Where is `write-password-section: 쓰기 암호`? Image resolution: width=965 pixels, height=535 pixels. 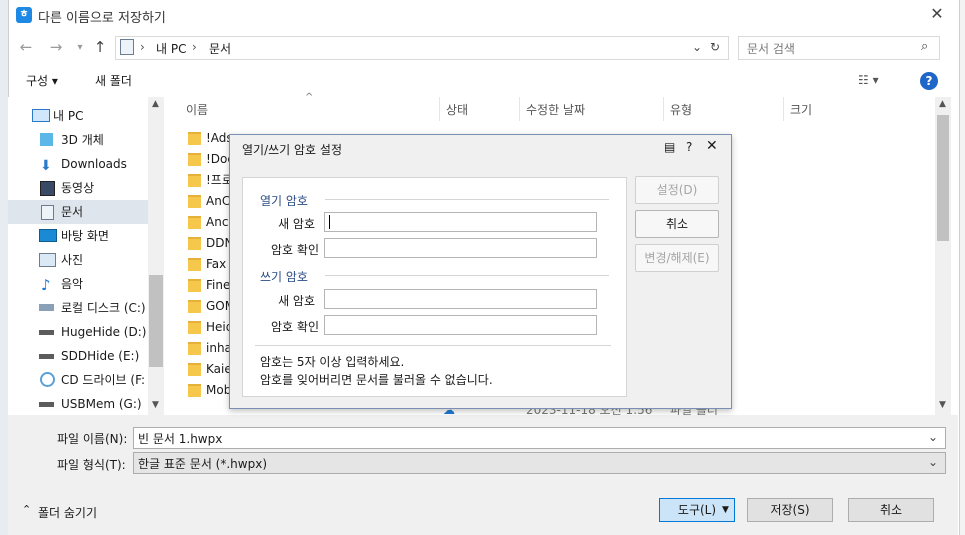 write-password-section: 쓰기 암호 is located at coordinates (284, 277).